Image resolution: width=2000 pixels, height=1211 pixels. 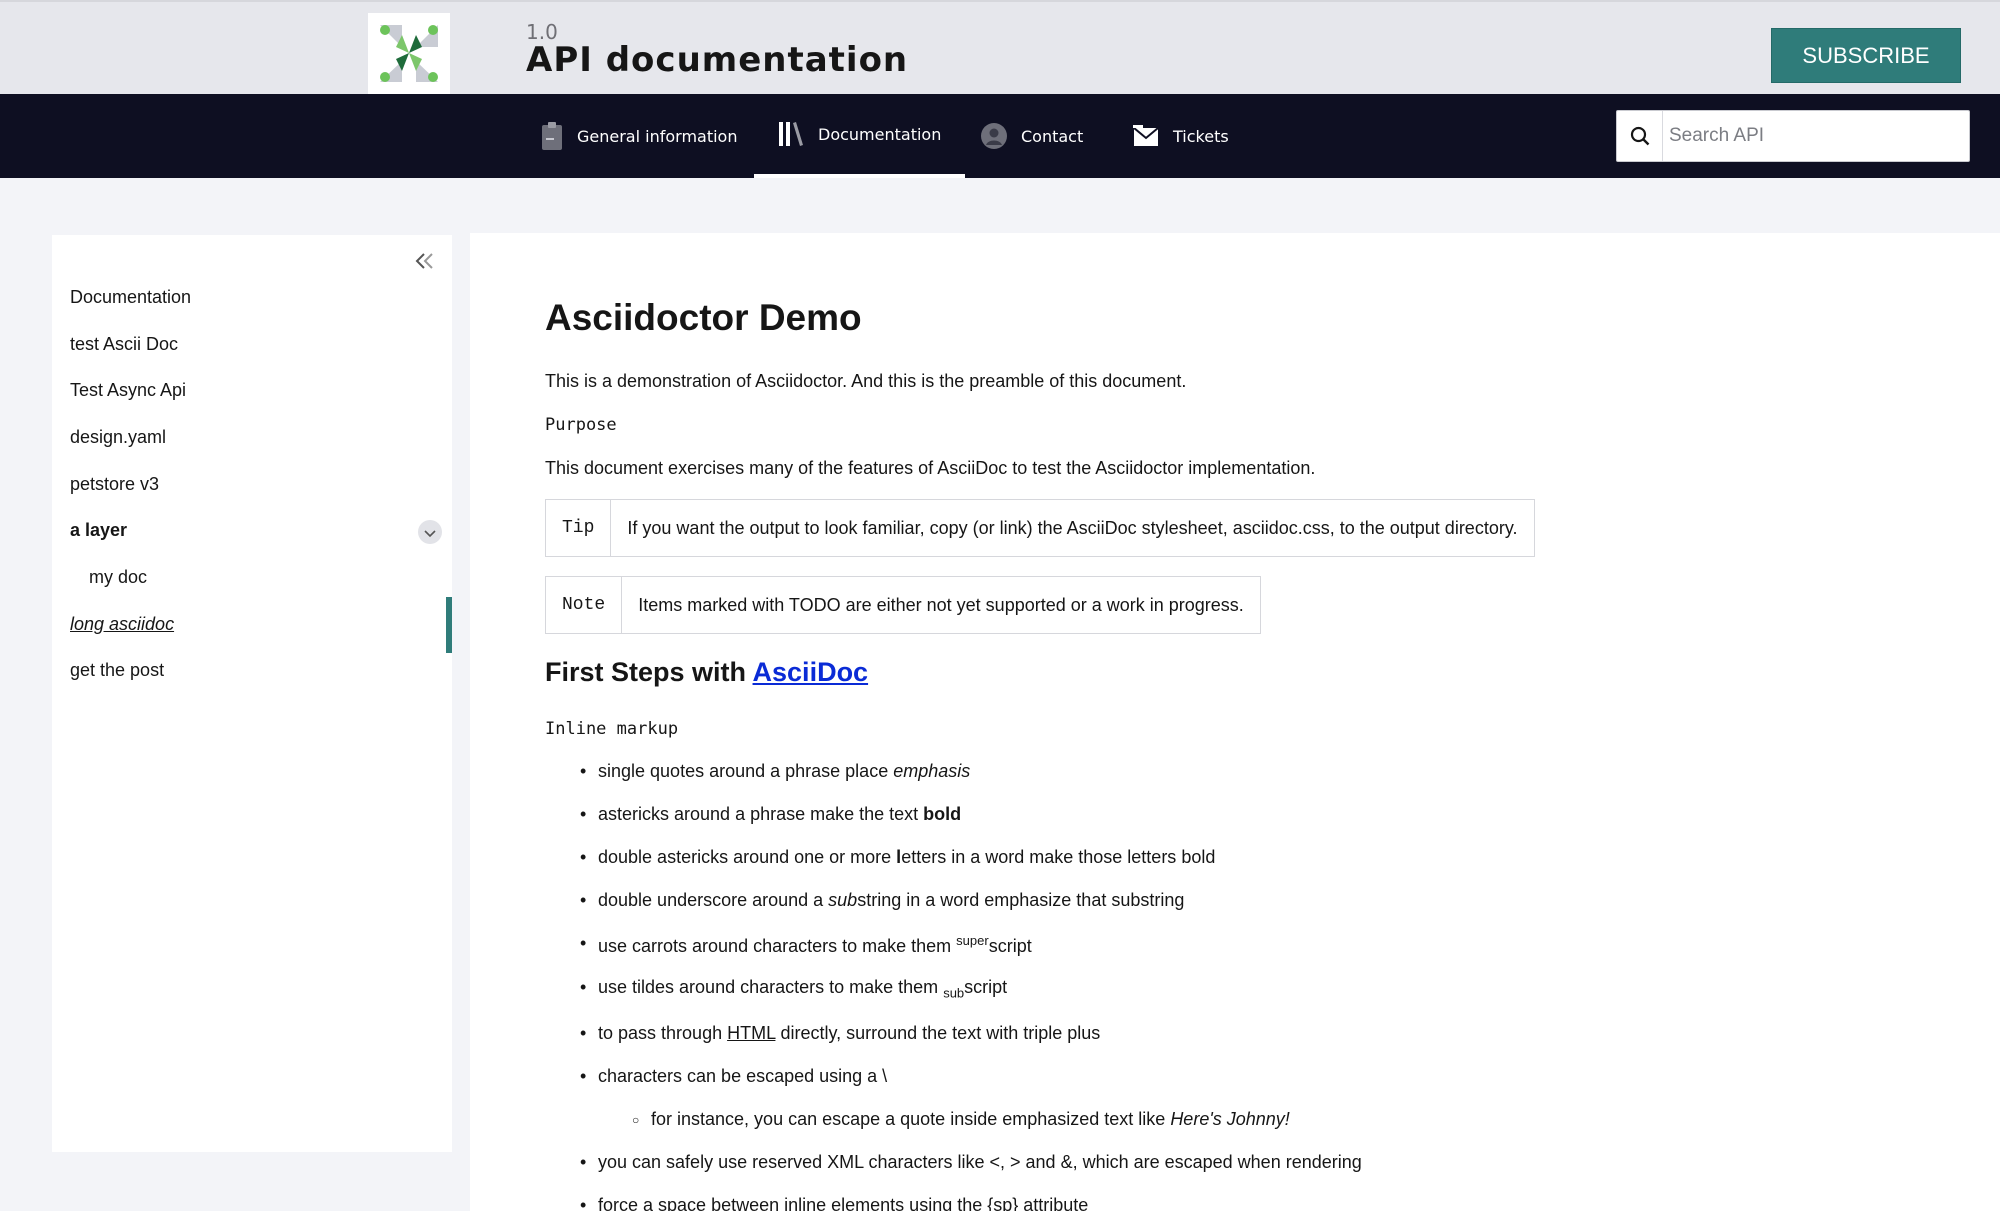 What do you see at coordinates (128, 390) in the screenshot?
I see `sidebar-item-test-async-api: Test Async Api` at bounding box center [128, 390].